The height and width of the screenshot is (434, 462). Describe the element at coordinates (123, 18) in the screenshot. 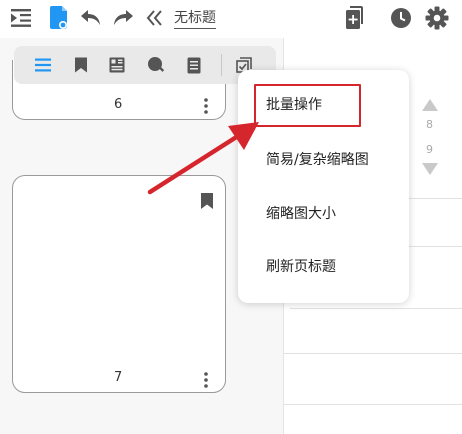

I see `redo-icon` at that location.